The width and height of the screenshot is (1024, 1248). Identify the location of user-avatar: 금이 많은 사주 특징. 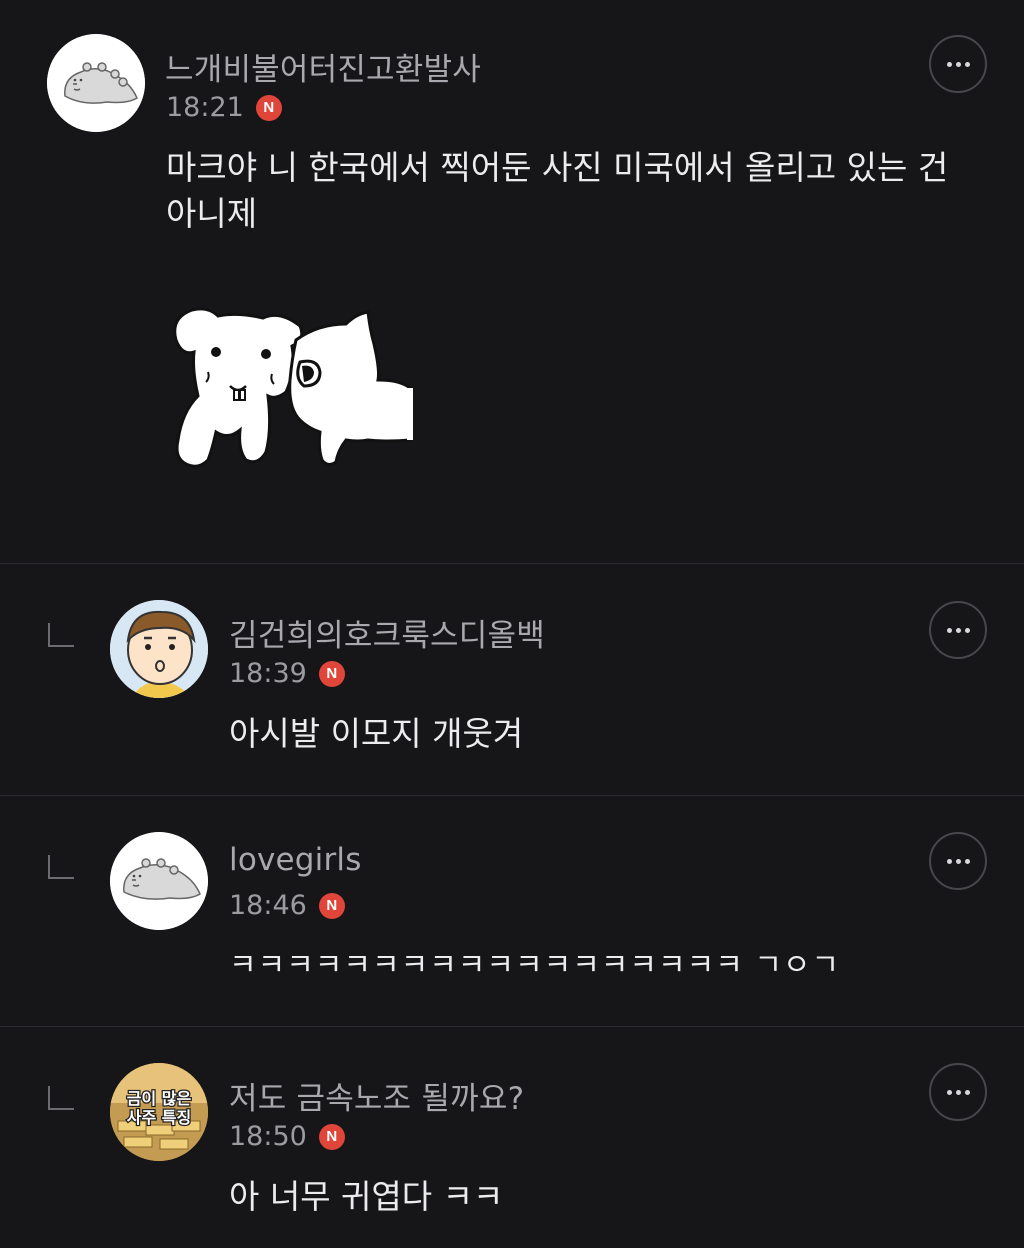
(159, 1112).